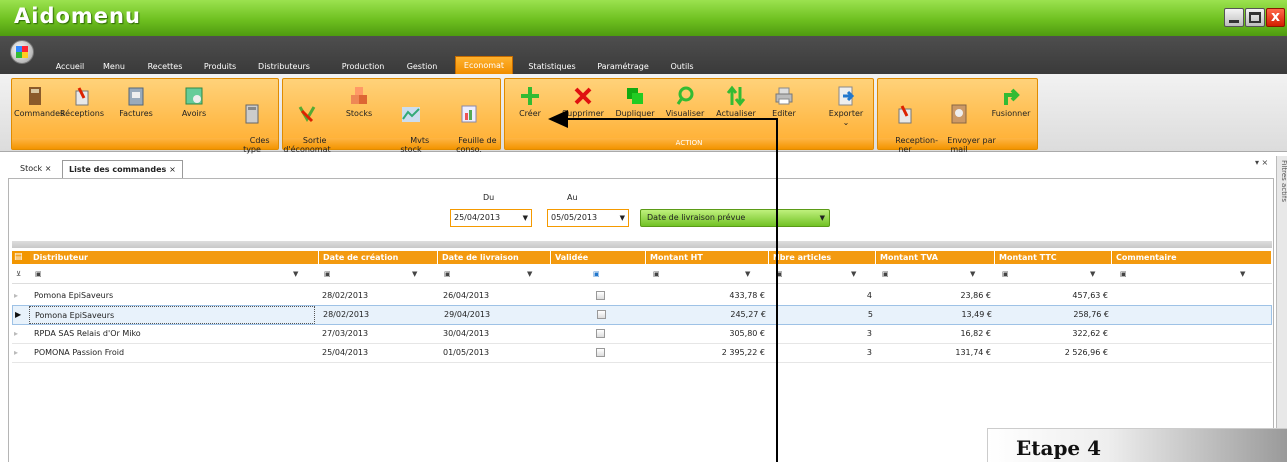  Describe the element at coordinates (35, 96) in the screenshot. I see `order-book-icon` at that location.